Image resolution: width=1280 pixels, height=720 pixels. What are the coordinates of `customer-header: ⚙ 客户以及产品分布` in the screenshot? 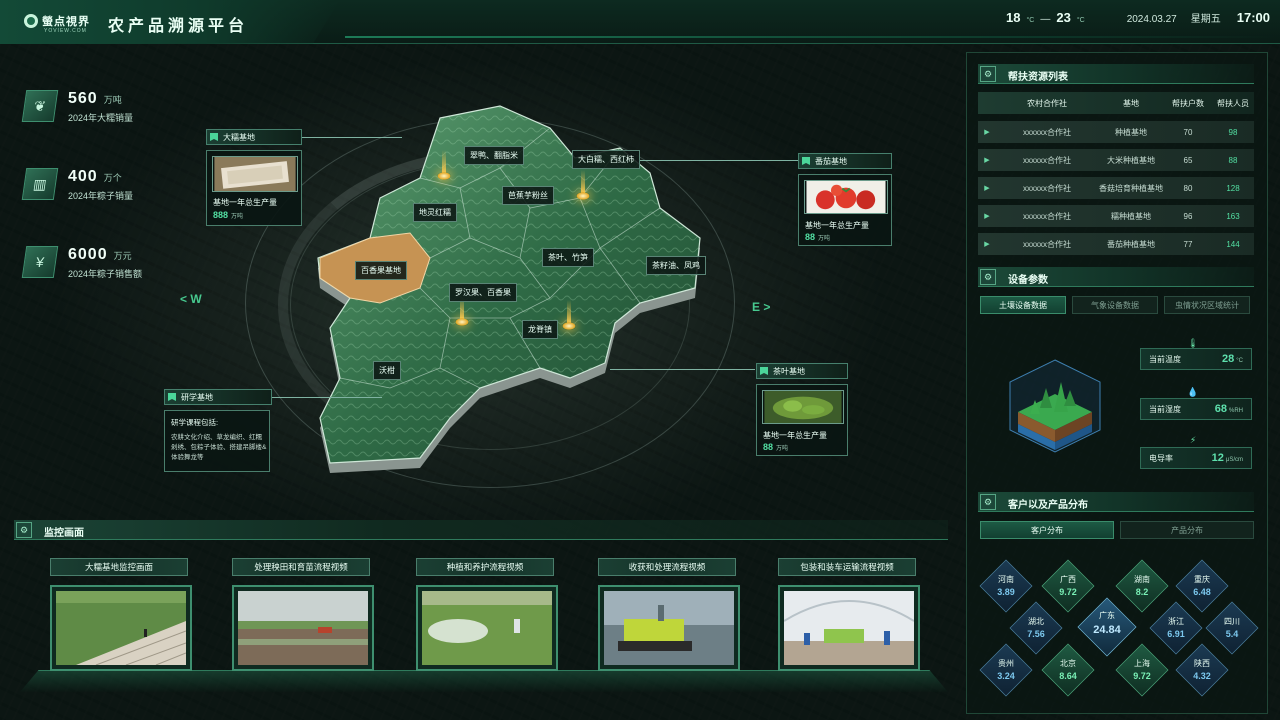 It's located at (1116, 502).